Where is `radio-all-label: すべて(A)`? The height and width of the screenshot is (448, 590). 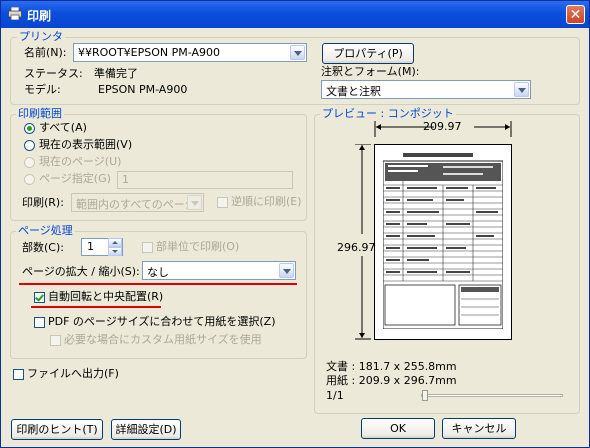 radio-all-label: すべて(A) is located at coordinates (63, 128).